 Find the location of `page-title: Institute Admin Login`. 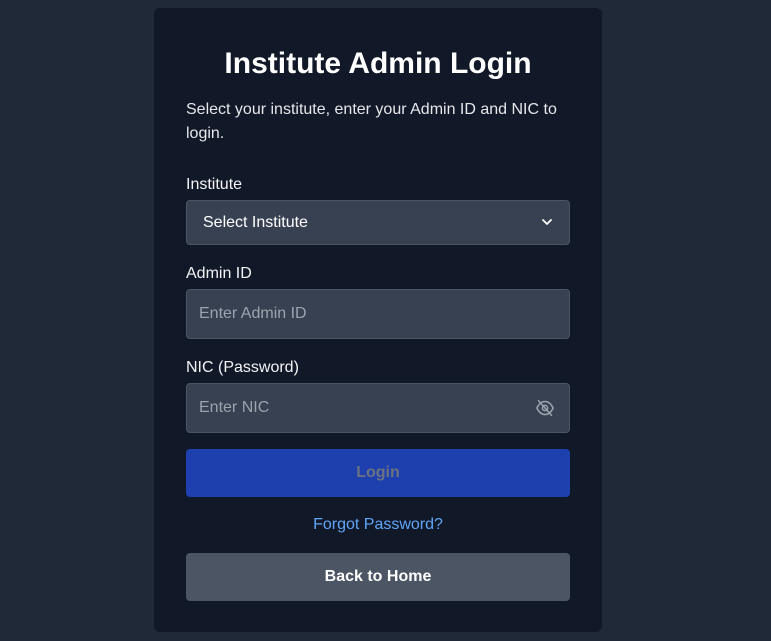

page-title: Institute Admin Login is located at coordinates (378, 63).